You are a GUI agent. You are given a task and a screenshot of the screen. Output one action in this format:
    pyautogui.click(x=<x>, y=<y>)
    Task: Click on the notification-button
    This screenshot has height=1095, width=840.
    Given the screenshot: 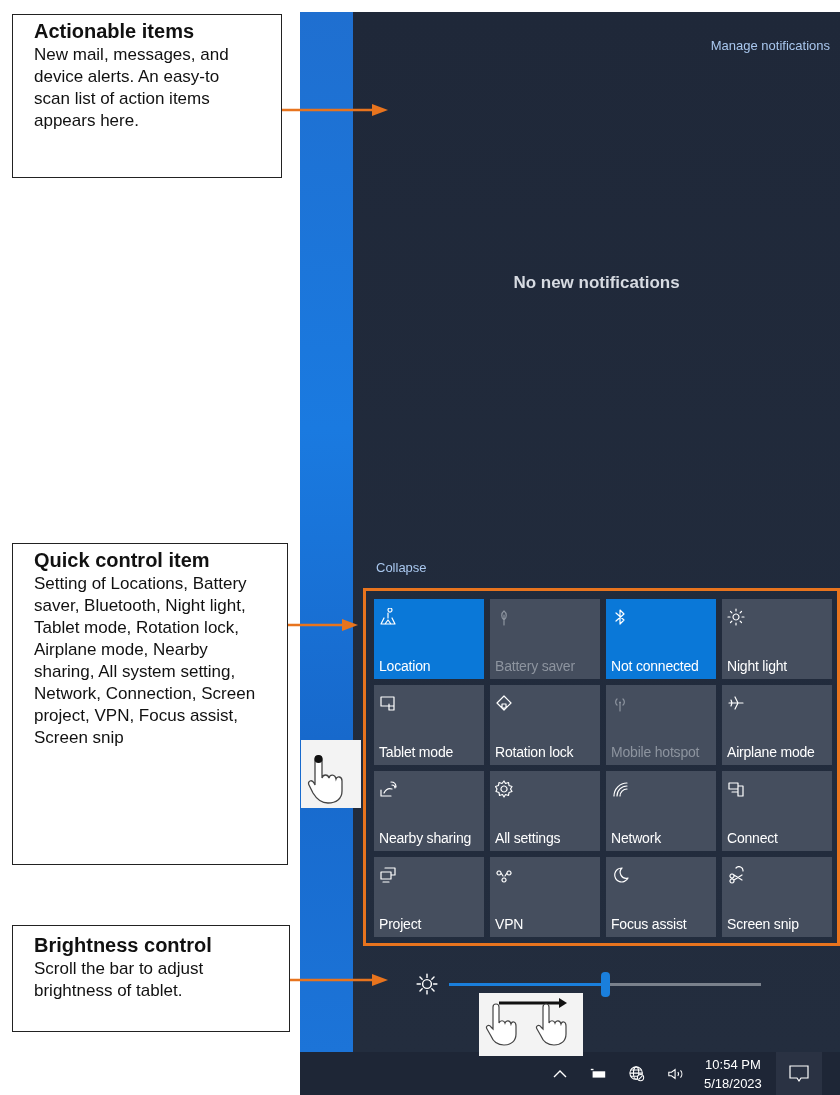 What is the action you would take?
    pyautogui.click(x=798, y=1073)
    